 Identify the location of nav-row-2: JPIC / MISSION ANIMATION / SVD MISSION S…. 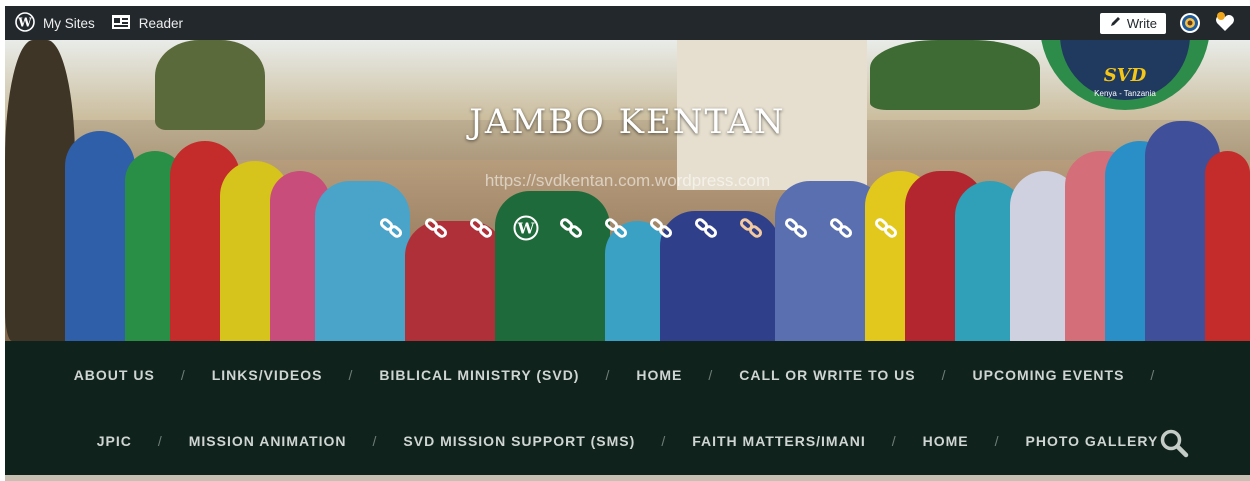
(627, 441).